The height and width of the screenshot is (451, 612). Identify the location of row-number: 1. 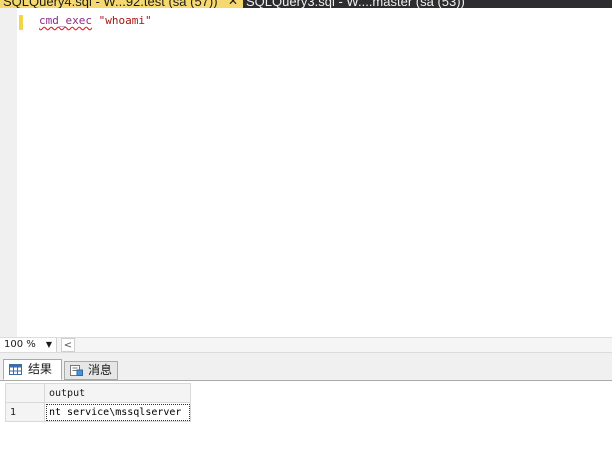
(25, 412).